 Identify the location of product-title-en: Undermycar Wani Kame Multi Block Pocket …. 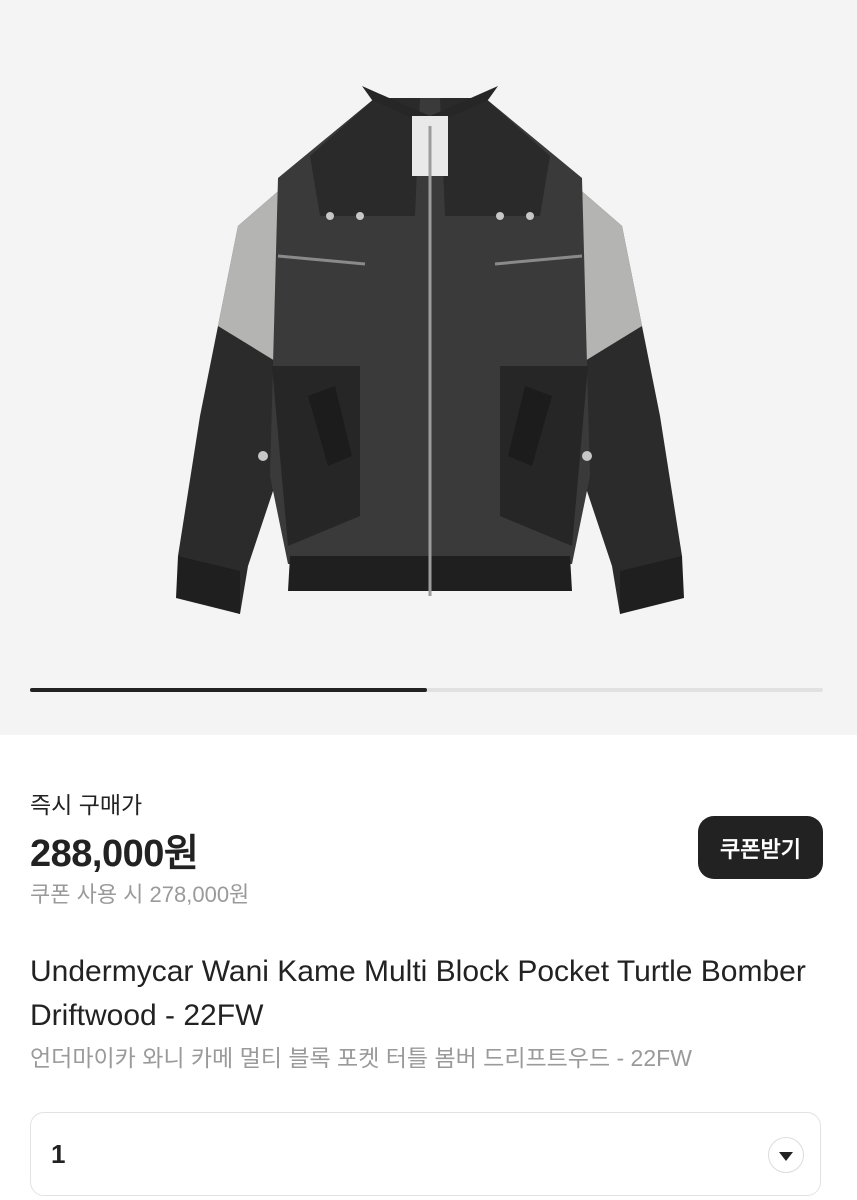
(418, 993).